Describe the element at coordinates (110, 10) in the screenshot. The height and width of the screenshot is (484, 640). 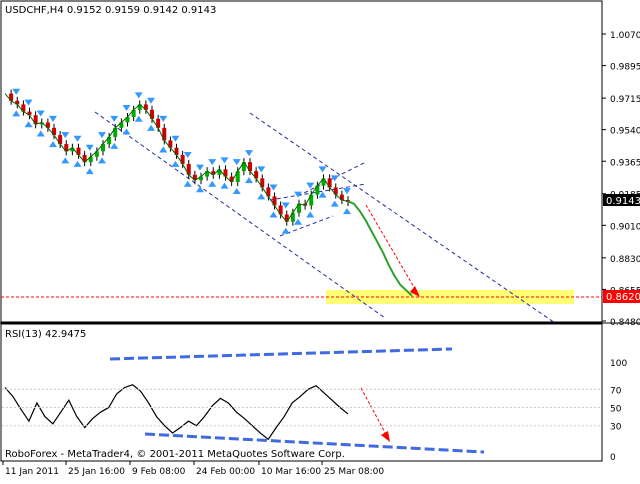
I see `symbol-header: USDCHF,H4 0.9152 0.9159 0.9142 0.9143` at that location.